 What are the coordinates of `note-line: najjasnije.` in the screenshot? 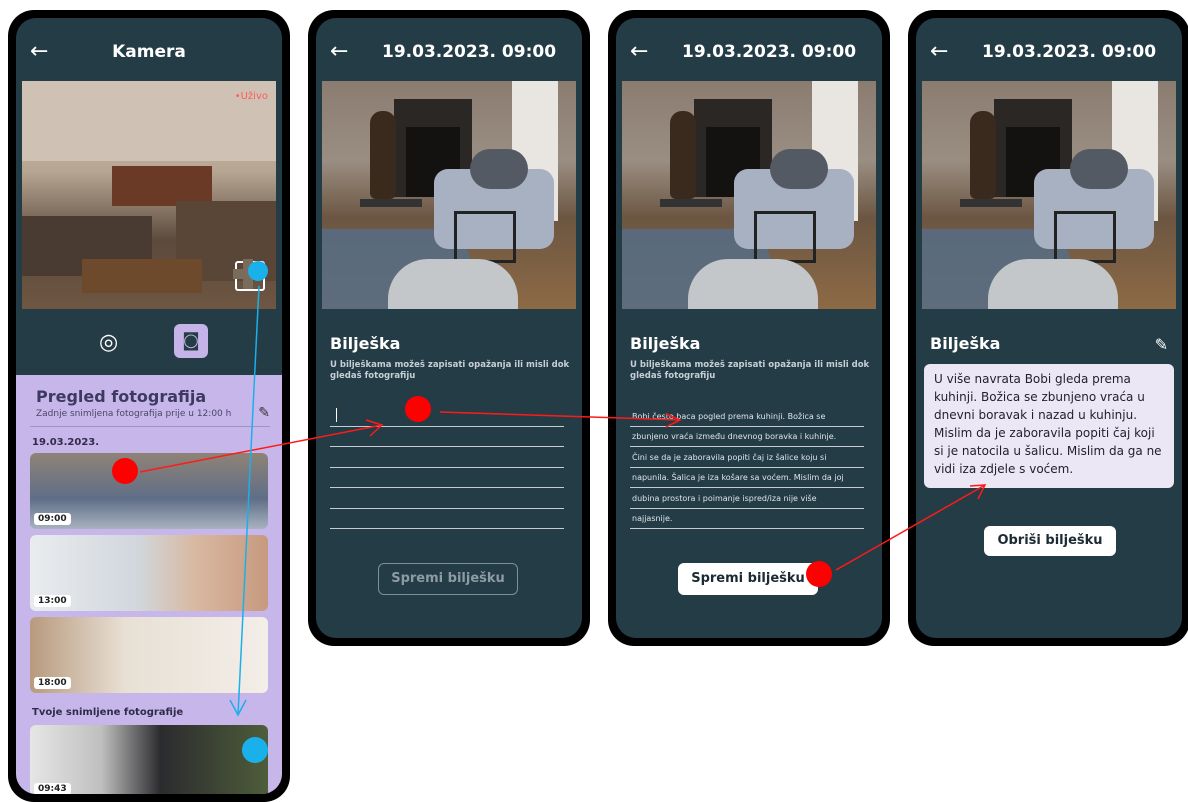 It's located at (652, 518).